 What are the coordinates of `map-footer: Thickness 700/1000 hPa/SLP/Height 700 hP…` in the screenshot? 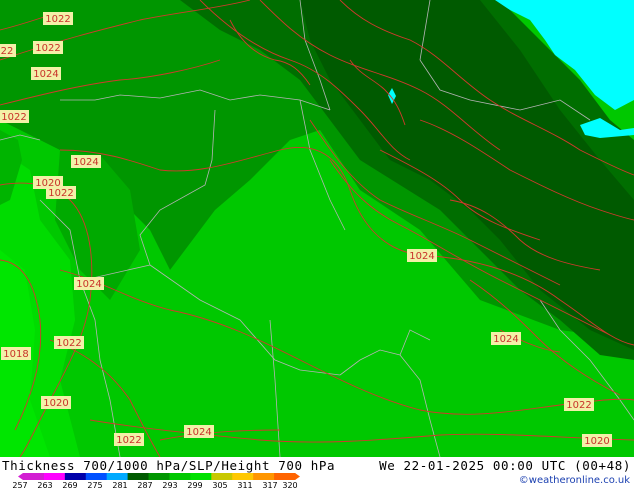 It's located at (317, 473).